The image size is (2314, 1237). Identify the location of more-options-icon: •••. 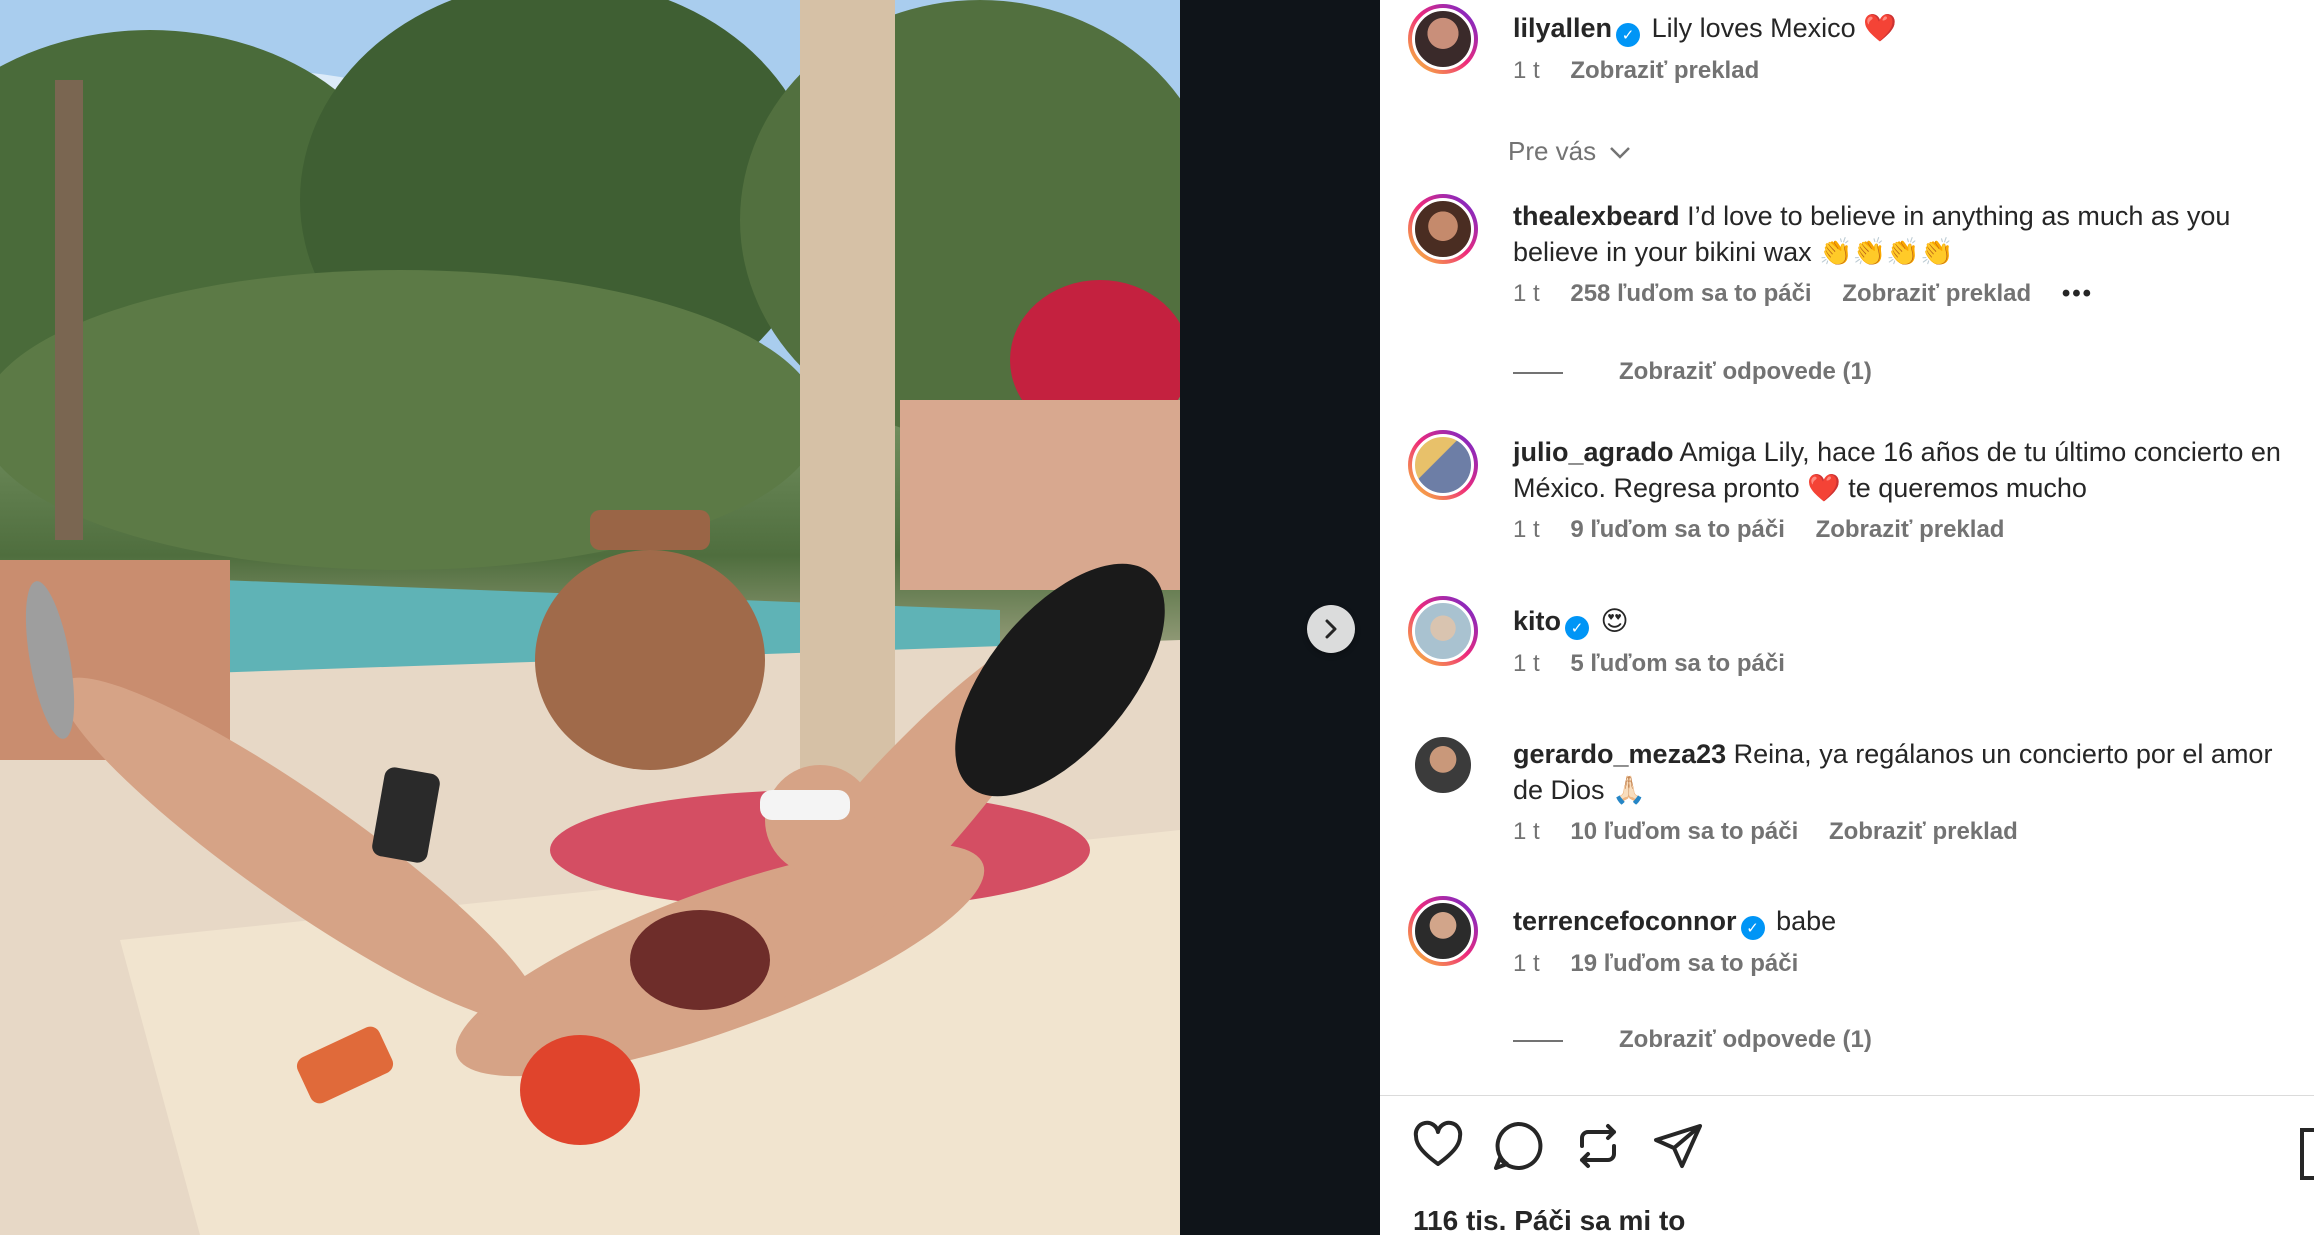
(2077, 293).